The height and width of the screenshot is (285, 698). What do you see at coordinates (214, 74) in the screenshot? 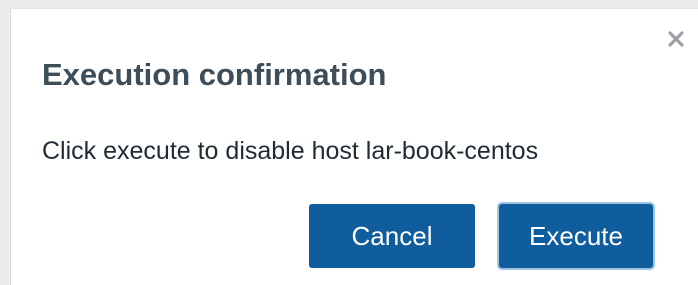
I see `dialog-title: Execution confirmation` at bounding box center [214, 74].